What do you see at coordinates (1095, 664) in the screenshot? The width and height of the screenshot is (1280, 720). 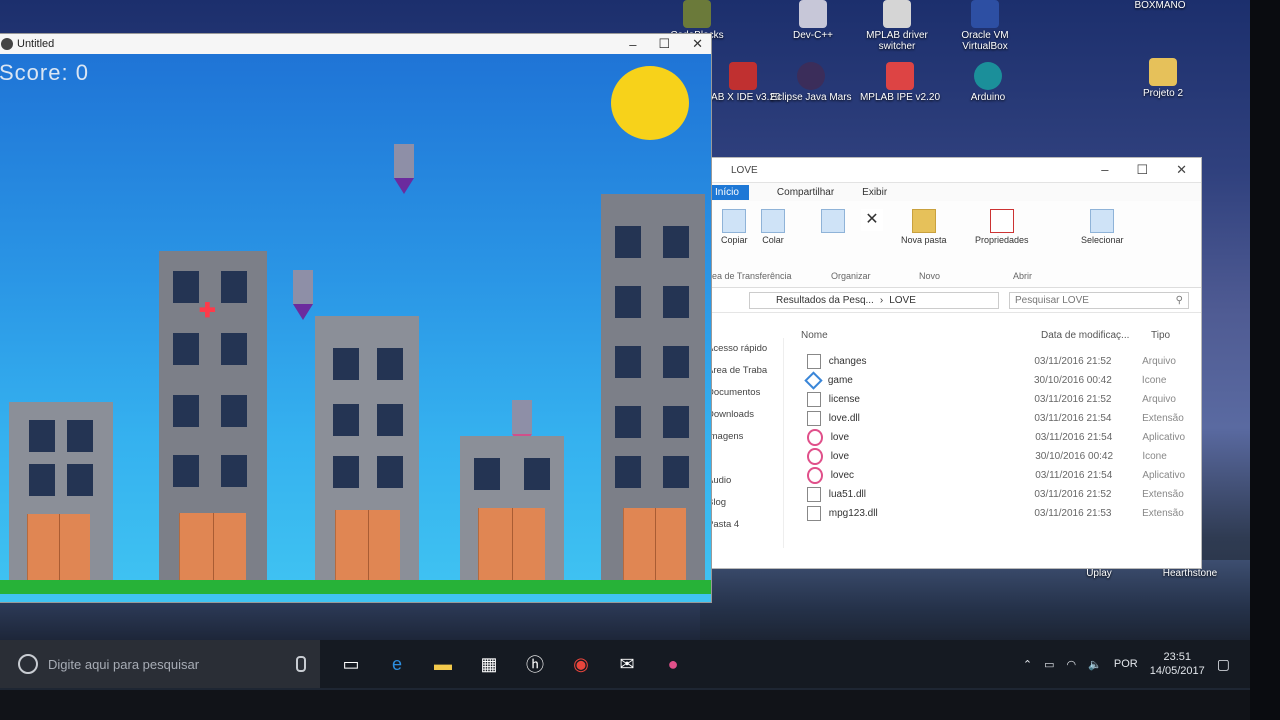 I see `volume-icon: 🔈` at bounding box center [1095, 664].